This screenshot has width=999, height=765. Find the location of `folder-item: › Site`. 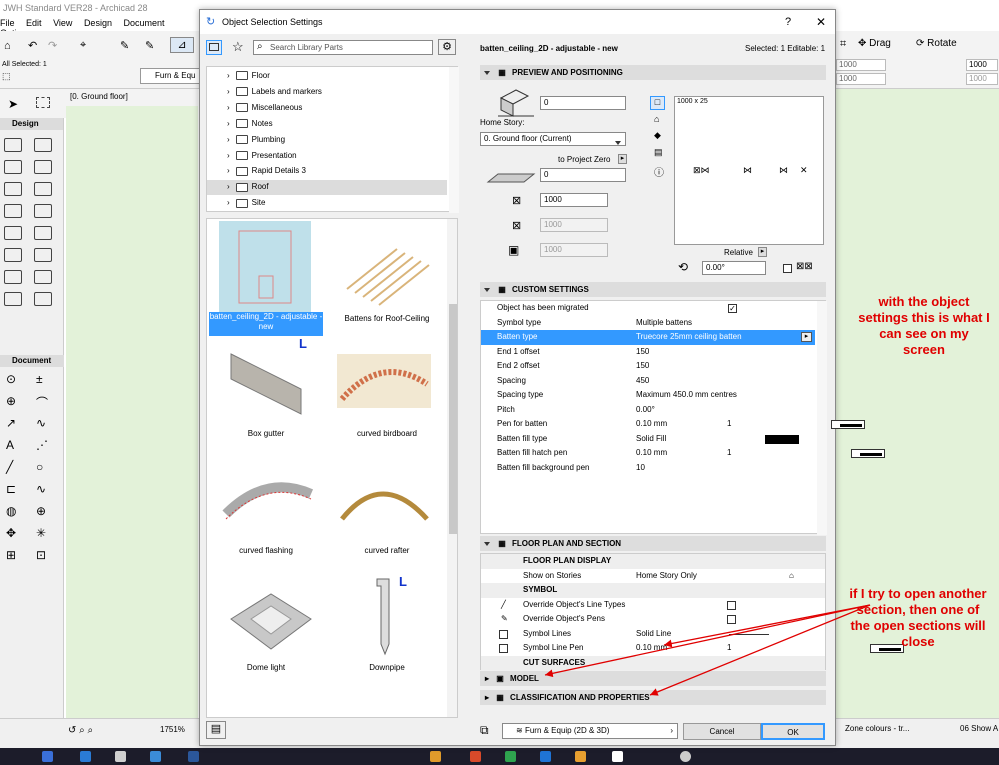

folder-item: › Site is located at coordinates (327, 203).